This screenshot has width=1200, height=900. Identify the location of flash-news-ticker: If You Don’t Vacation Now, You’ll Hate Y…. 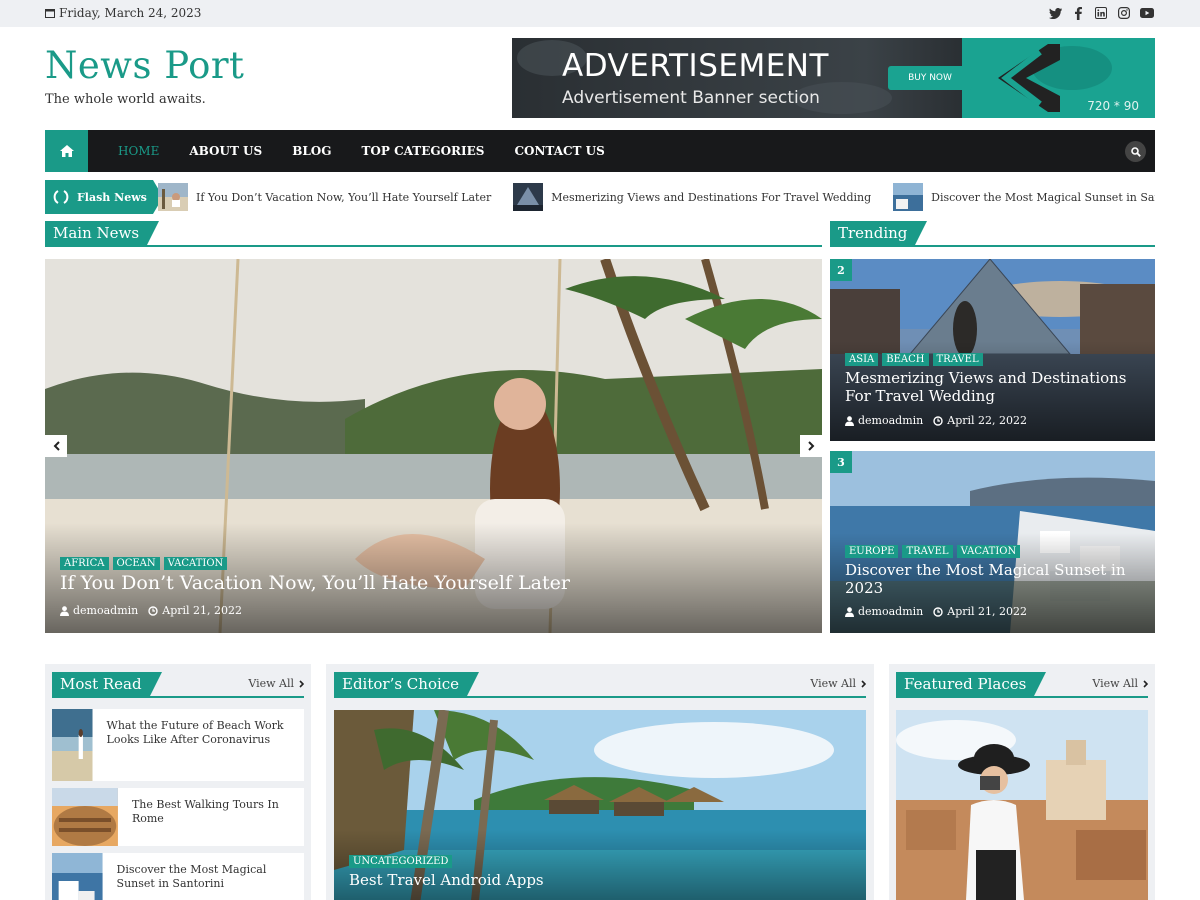
(656, 197).